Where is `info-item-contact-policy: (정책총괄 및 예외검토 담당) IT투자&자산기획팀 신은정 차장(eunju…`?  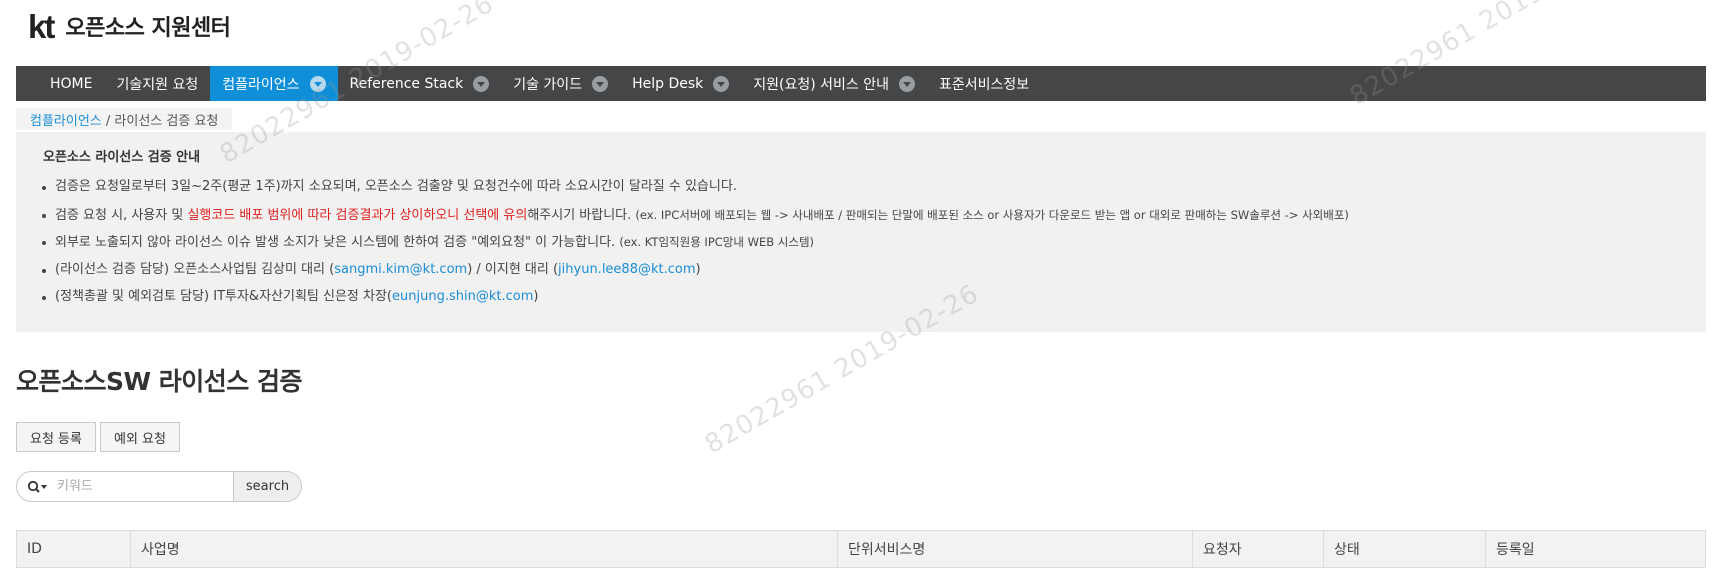
info-item-contact-policy: (정책총괄 및 예외검토 담당) IT투자&자산기획팀 신은정 차장(eunju… is located at coordinates (865, 301).